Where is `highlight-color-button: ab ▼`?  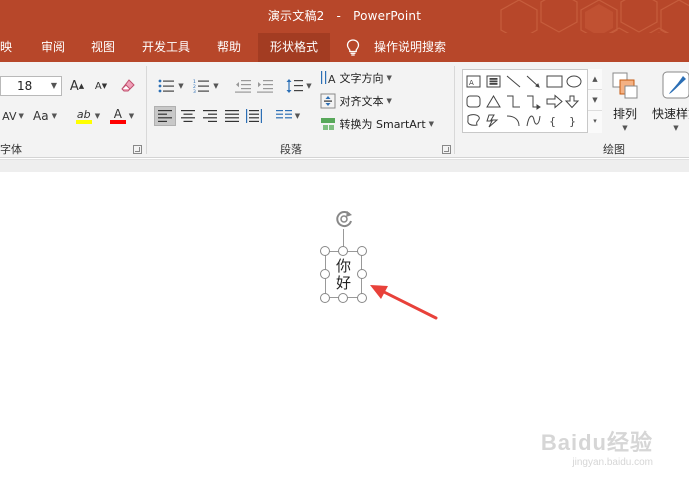
highlight-color-button: ab ▼ is located at coordinates (88, 116).